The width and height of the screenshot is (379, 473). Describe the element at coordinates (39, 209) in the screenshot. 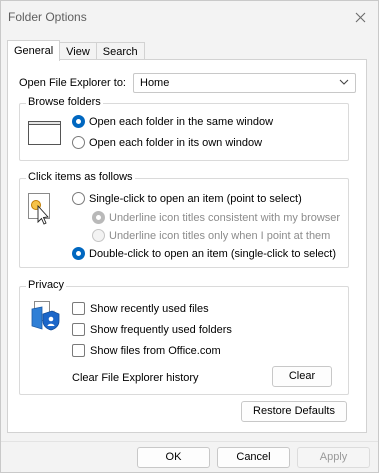

I see `cursor-click-icon` at that location.